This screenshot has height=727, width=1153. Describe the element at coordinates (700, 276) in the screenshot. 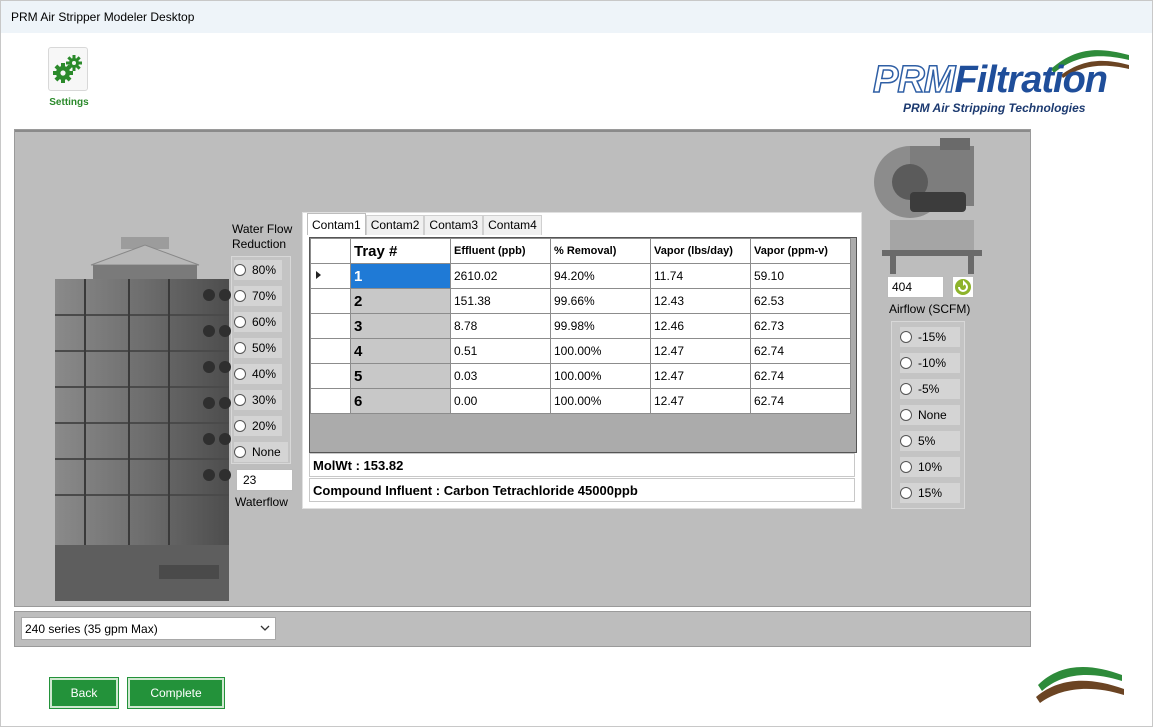

I see `vapor-lbs-cell: 11.74` at that location.